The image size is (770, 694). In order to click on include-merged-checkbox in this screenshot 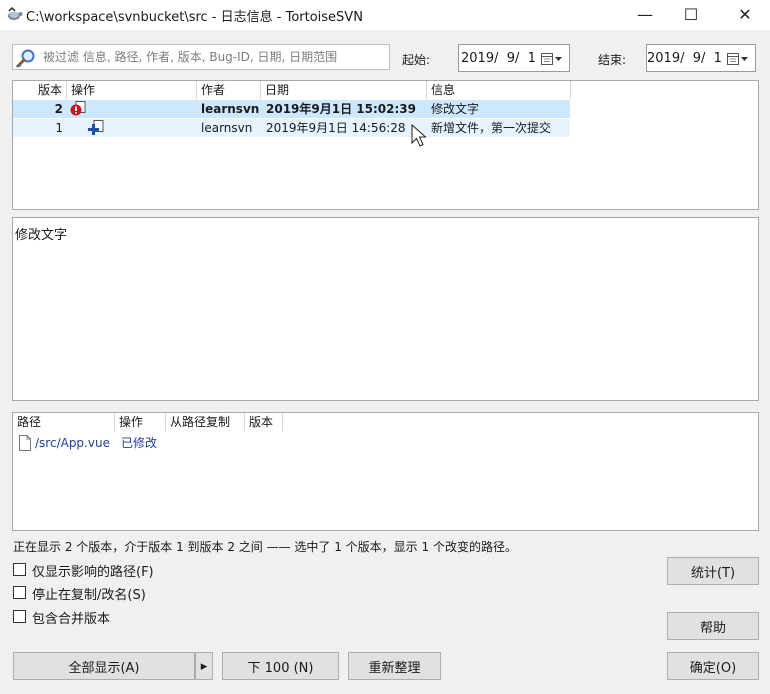, I will do `click(19, 616)`.